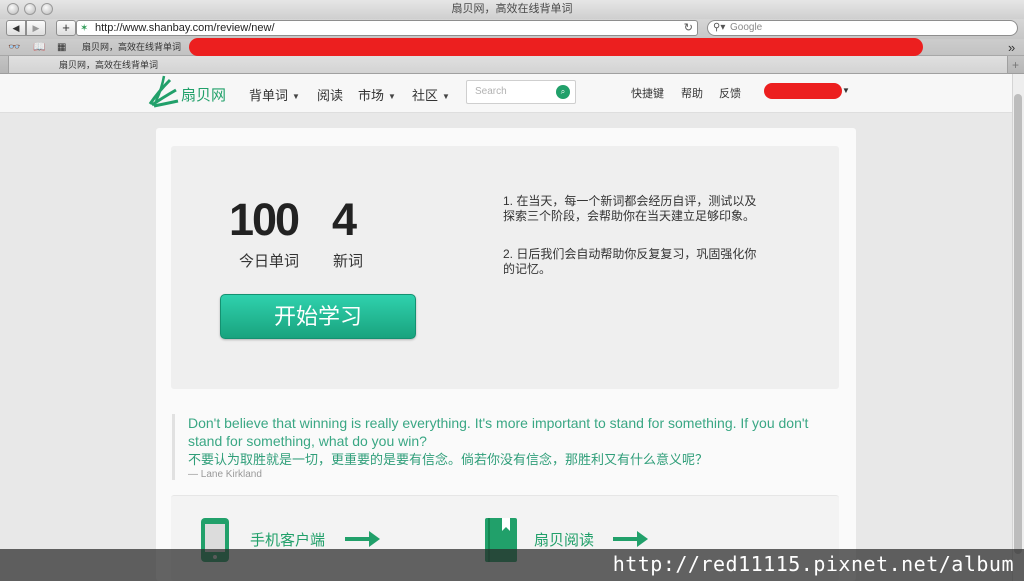 This screenshot has height=581, width=1024. What do you see at coordinates (425, 95) in the screenshot?
I see `nav-label: 社区` at bounding box center [425, 95].